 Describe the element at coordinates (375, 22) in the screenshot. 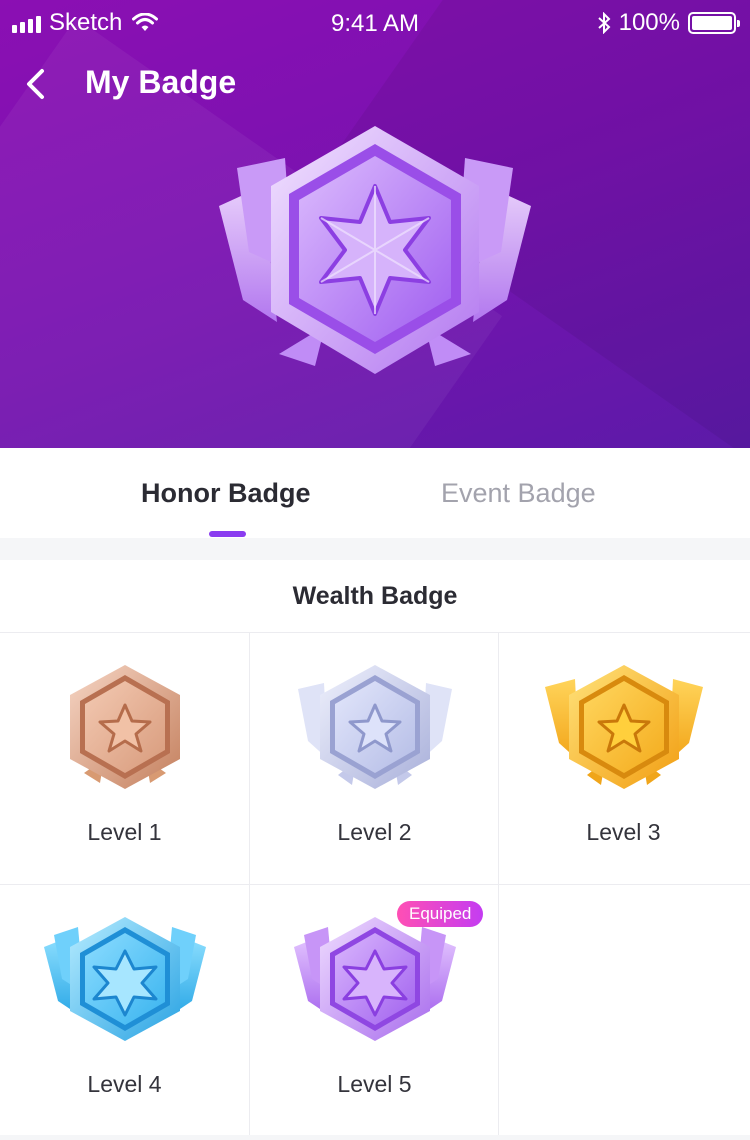

I see `status-bar: Sketch 9:41 AM 100%` at that location.